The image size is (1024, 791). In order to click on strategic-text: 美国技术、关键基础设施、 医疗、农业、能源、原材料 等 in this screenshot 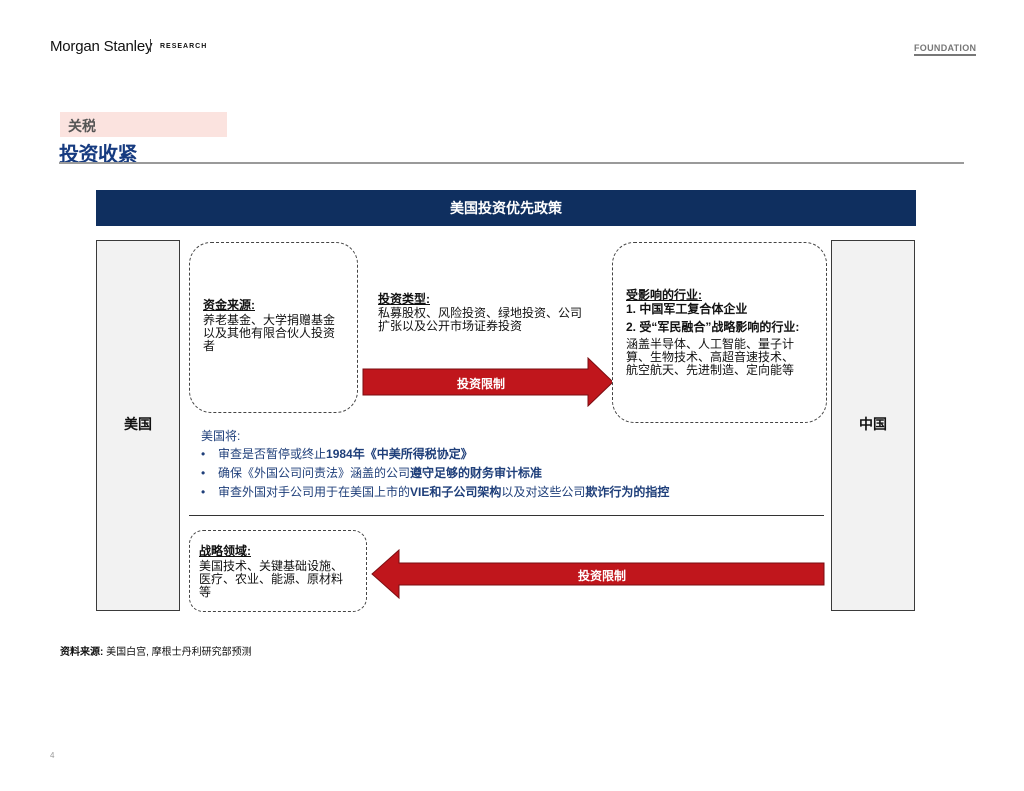, I will do `click(271, 579)`.